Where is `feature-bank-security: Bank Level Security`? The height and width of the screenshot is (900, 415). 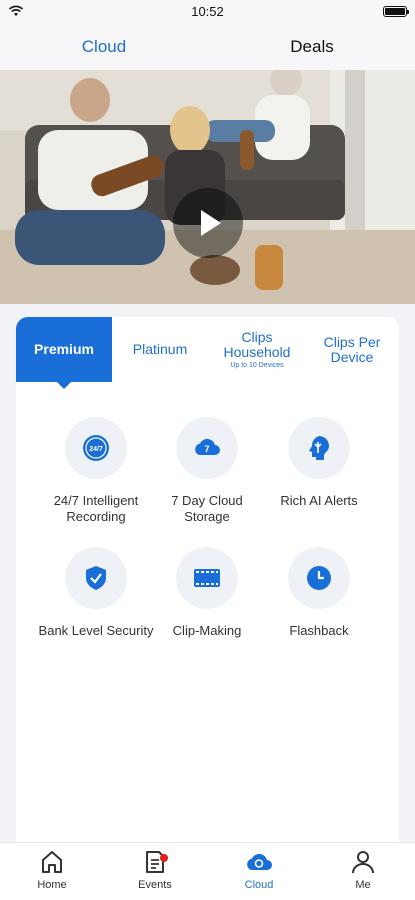 feature-bank-security: Bank Level Security is located at coordinates (96, 593).